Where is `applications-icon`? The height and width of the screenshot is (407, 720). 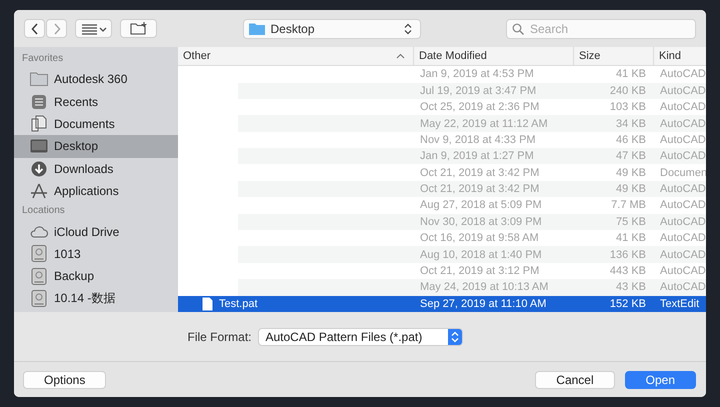
applications-icon is located at coordinates (39, 191).